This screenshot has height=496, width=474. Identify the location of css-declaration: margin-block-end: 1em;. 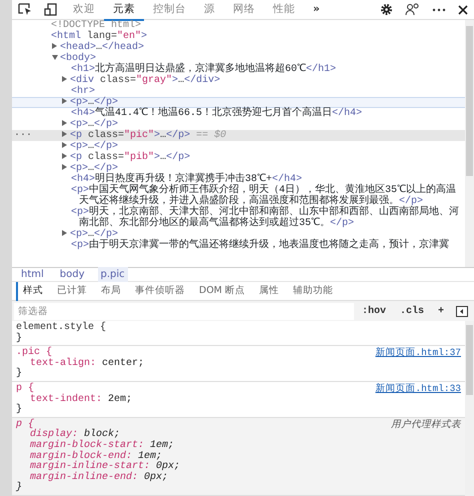
(95, 457).